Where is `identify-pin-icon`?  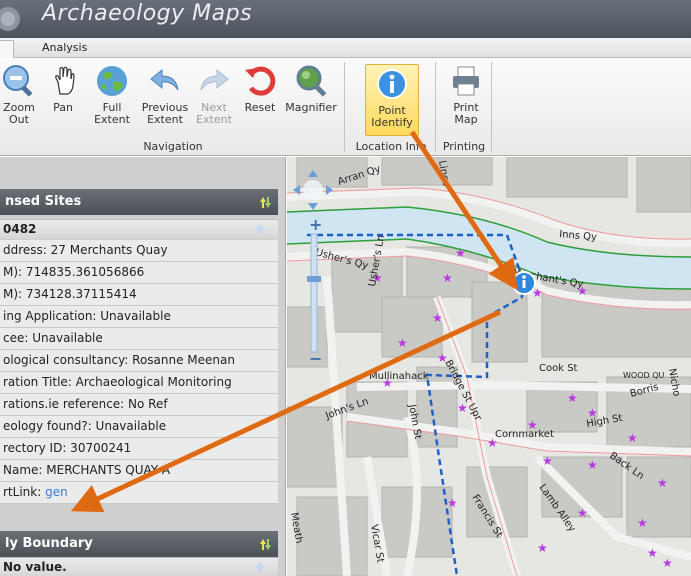
identify-pin-icon is located at coordinates (524, 283).